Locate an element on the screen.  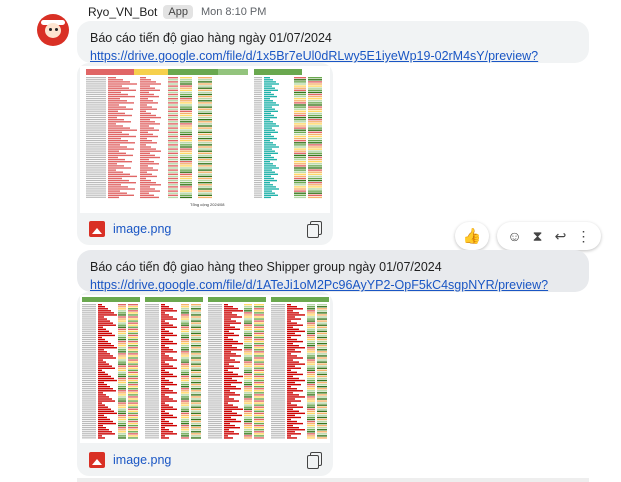
more-vert-icon: ⋮ is located at coordinates (584, 236).